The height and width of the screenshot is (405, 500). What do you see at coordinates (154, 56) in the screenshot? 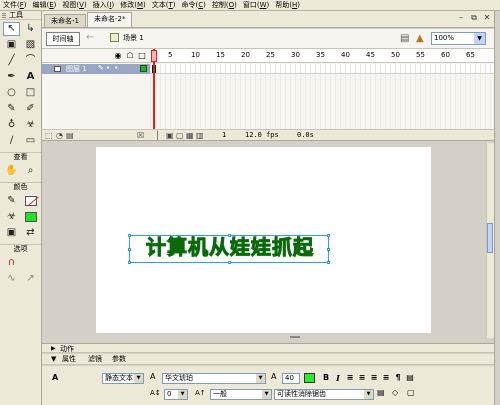
I see `playhead-handle` at bounding box center [154, 56].